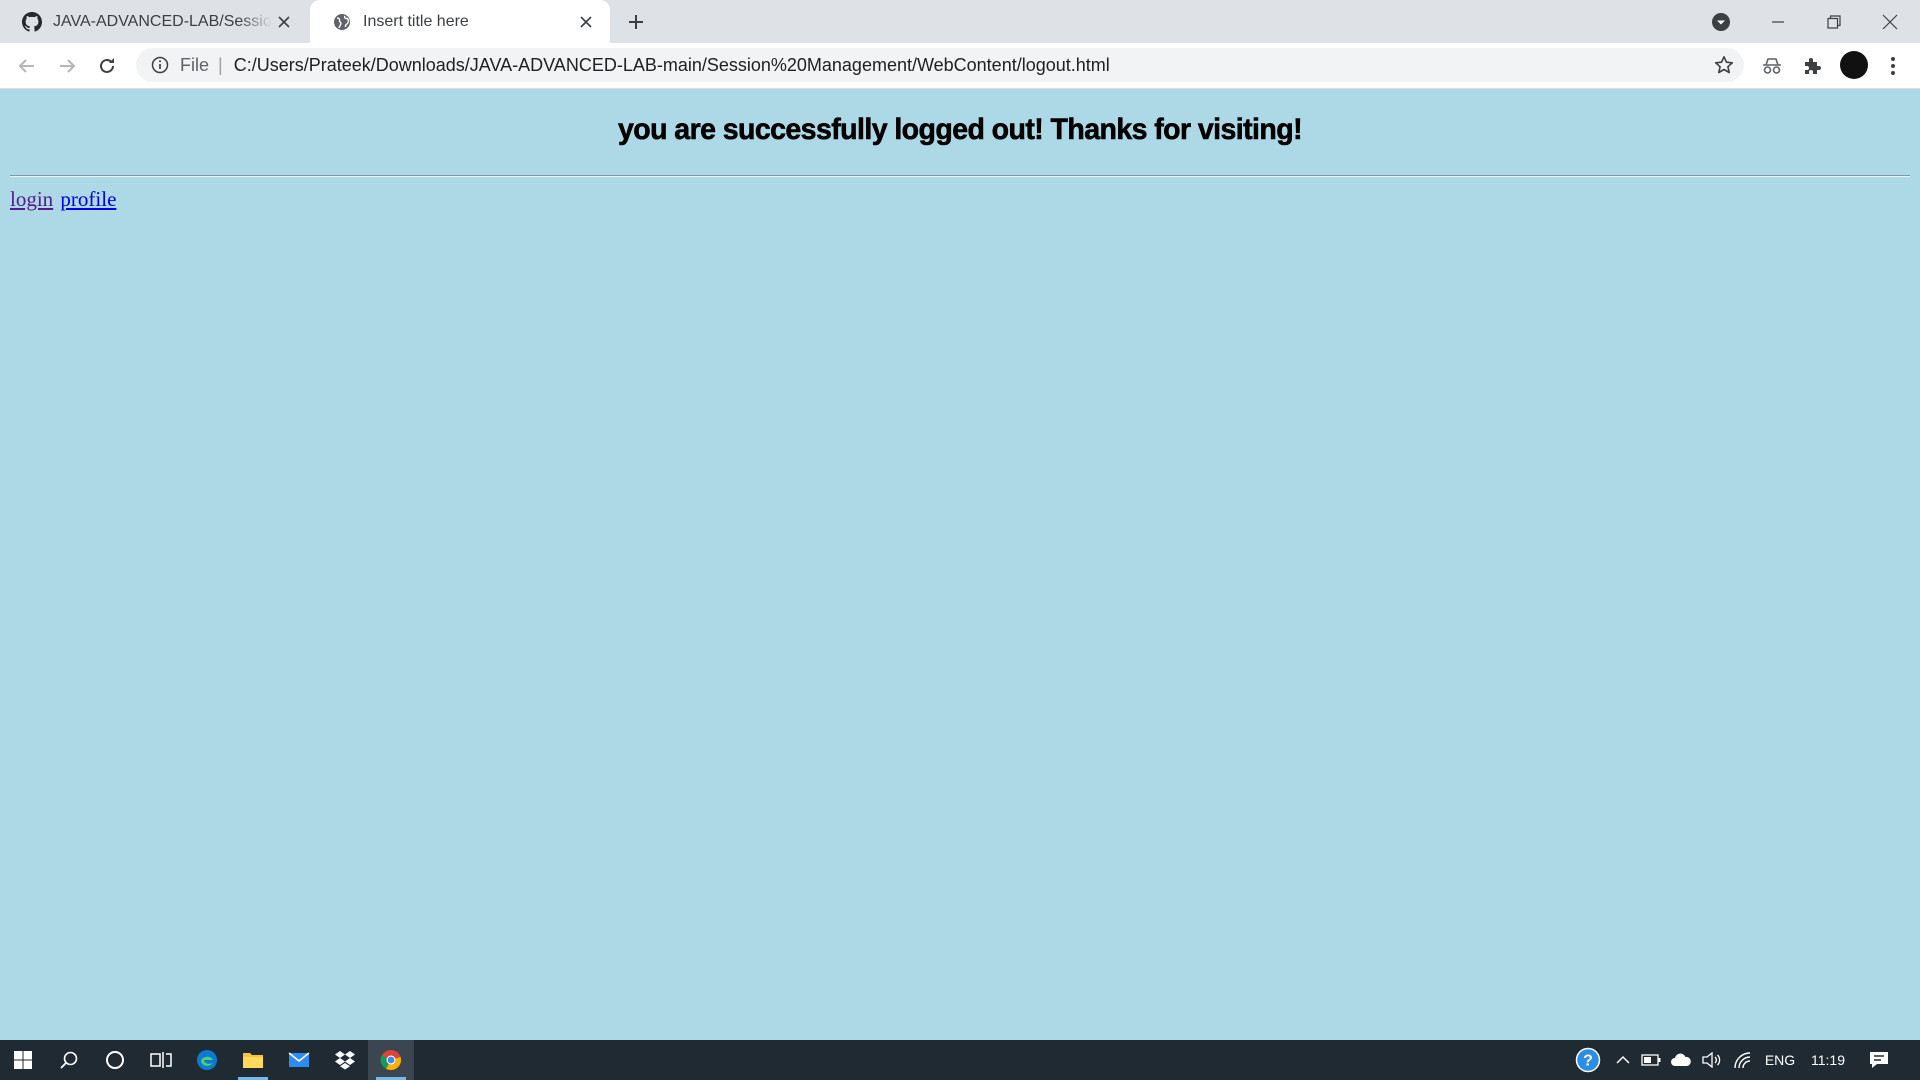 Image resolution: width=1920 pixels, height=1080 pixels. What do you see at coordinates (1681, 1060) in the screenshot?
I see `onedrive-cloud-icon` at bounding box center [1681, 1060].